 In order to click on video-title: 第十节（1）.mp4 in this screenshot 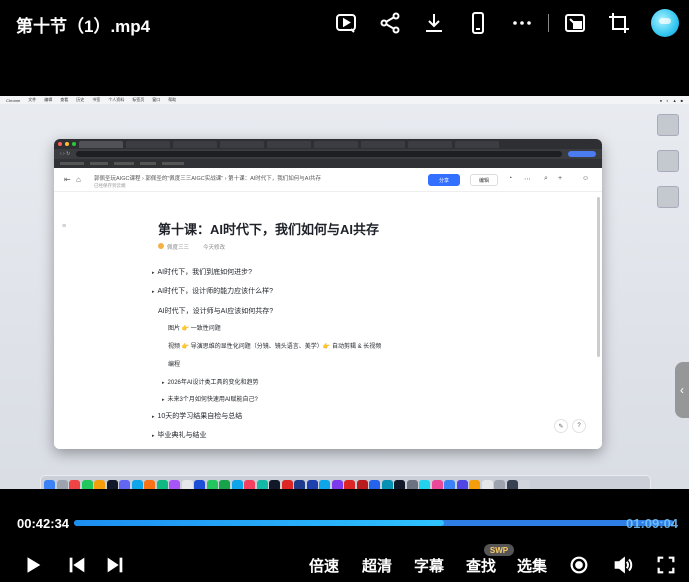, I will do `click(83, 26)`.